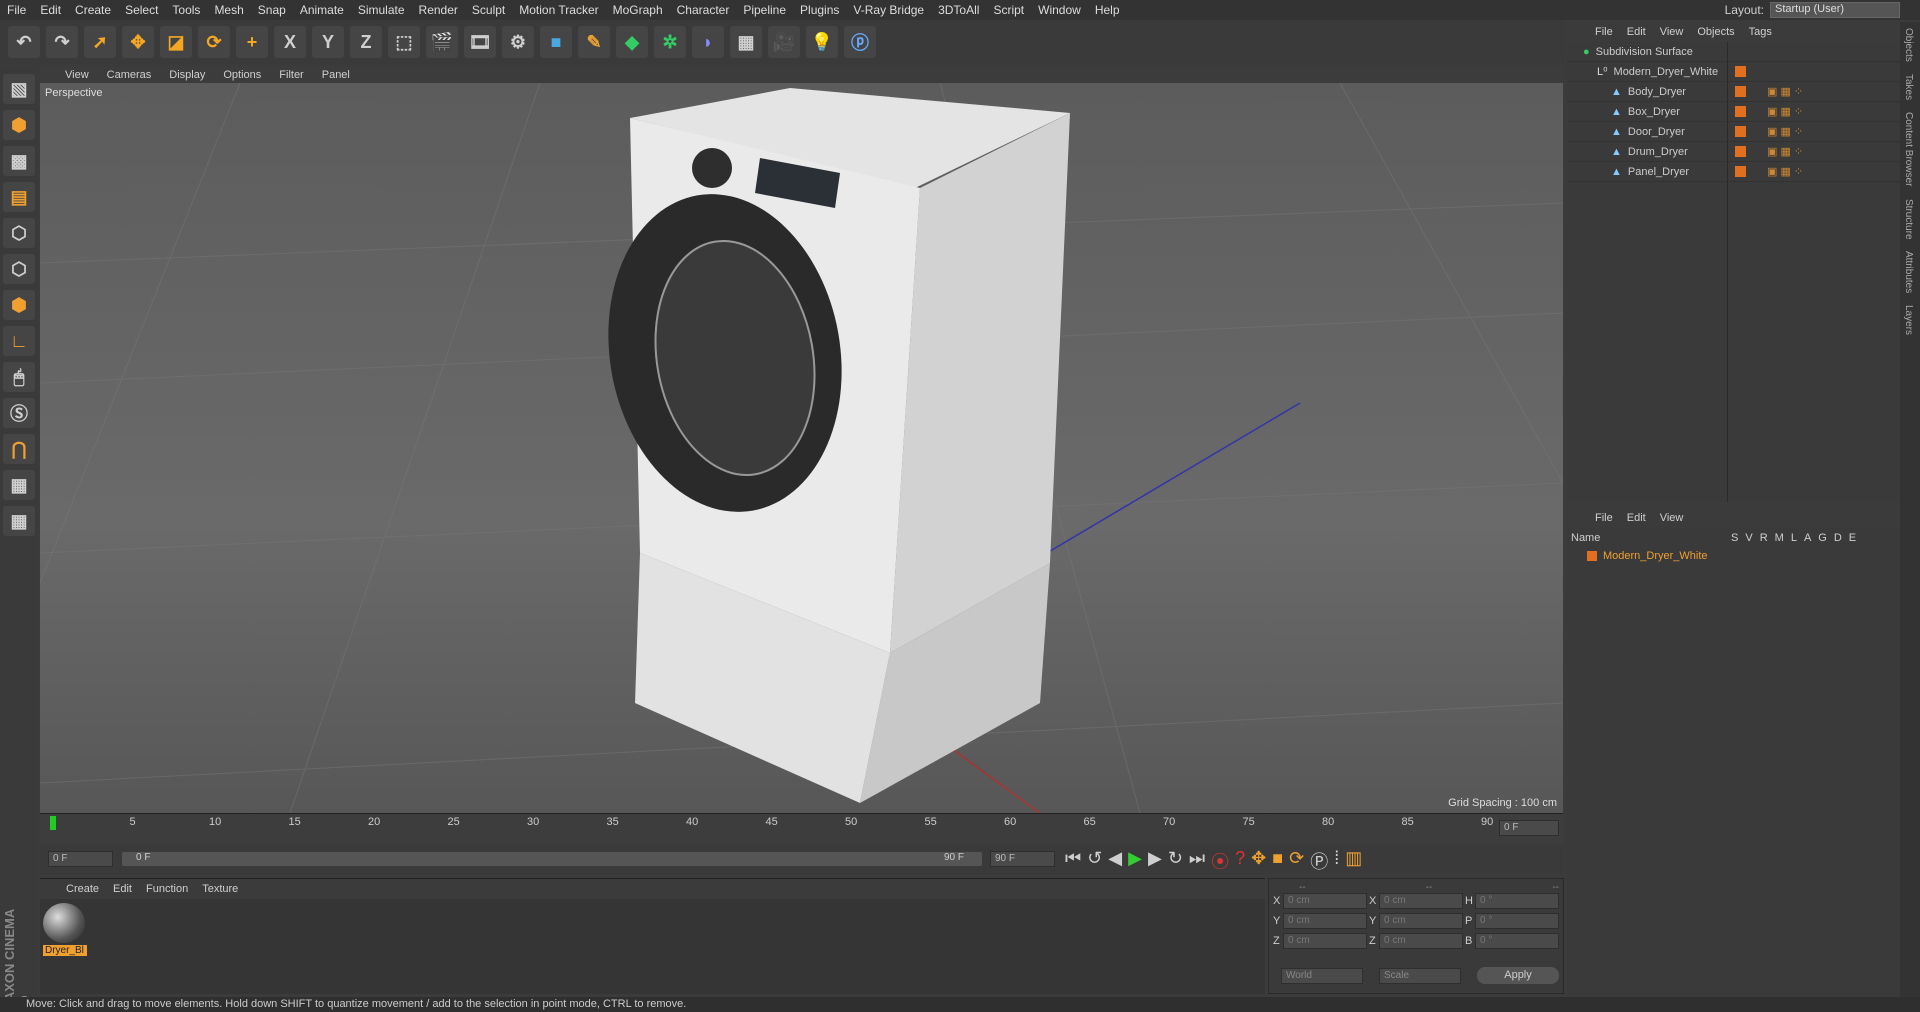 Image resolution: width=1920 pixels, height=1012 pixels. Describe the element at coordinates (19, 125) in the screenshot. I see `model-mode-icon: ⬢` at that location.